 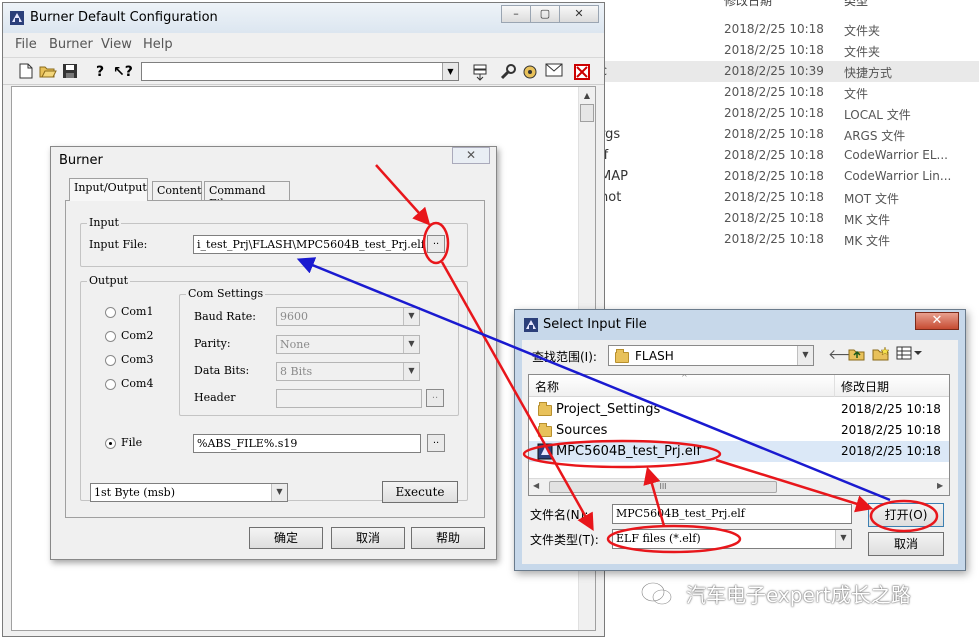 What do you see at coordinates (892, 386) in the screenshot?
I see `column-header-date: 修改日期` at bounding box center [892, 386].